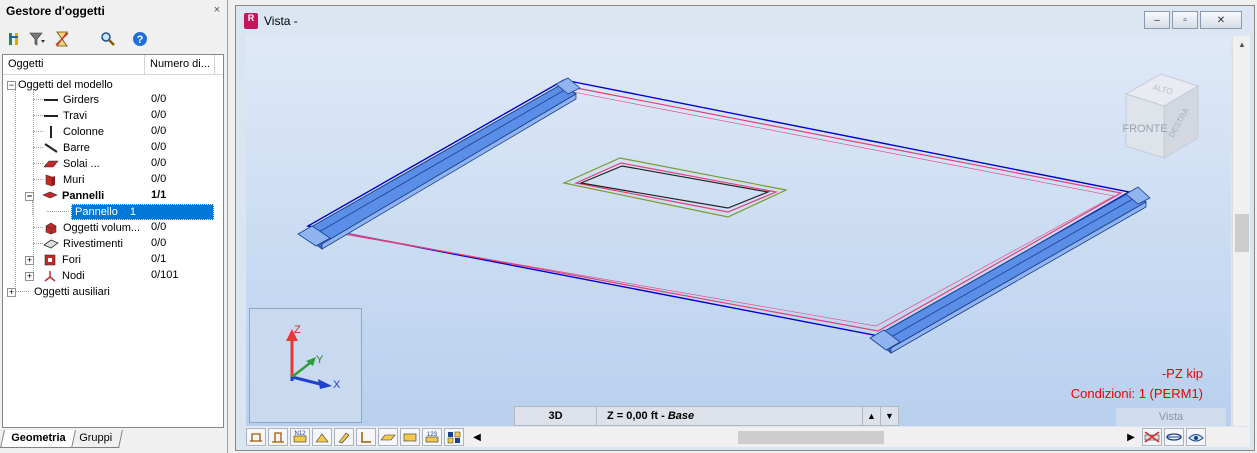  Describe the element at coordinates (81, 100) in the screenshot. I see `tree-label: Girders` at that location.